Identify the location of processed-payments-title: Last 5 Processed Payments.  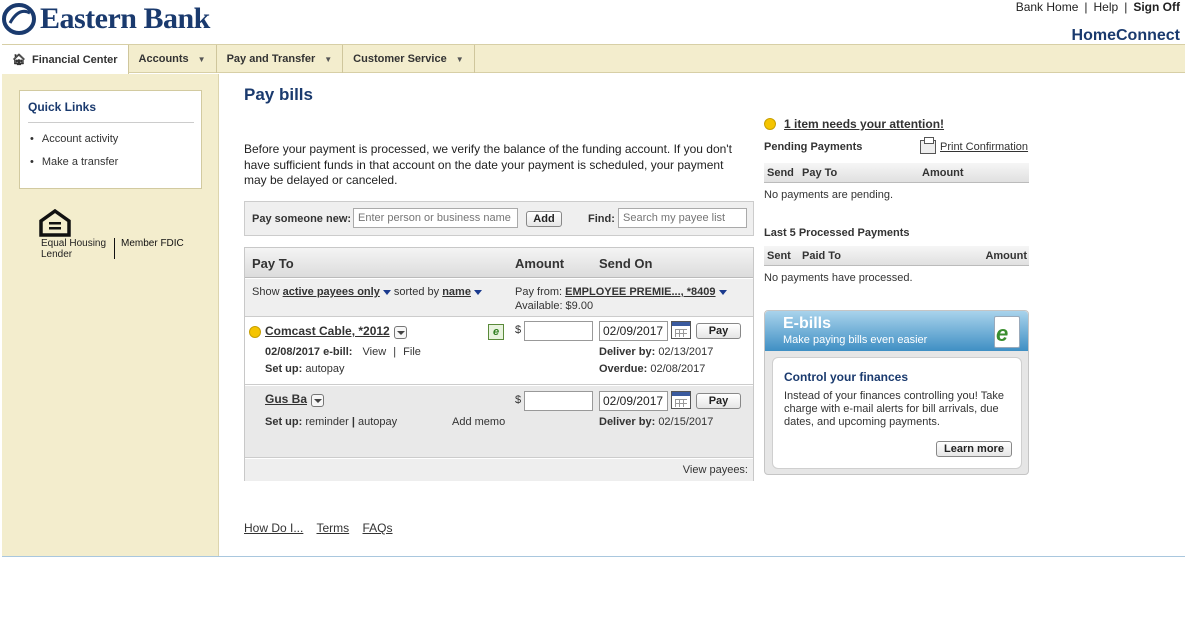
(837, 233).